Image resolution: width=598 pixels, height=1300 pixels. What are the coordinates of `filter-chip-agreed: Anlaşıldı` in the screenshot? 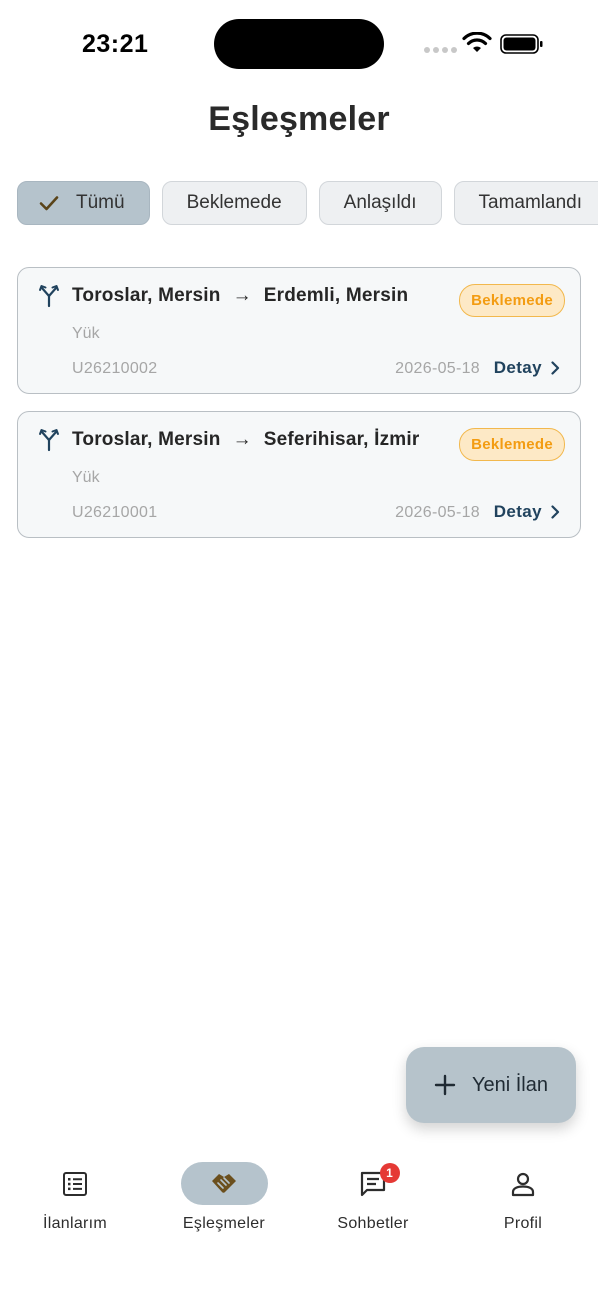 It's located at (380, 203).